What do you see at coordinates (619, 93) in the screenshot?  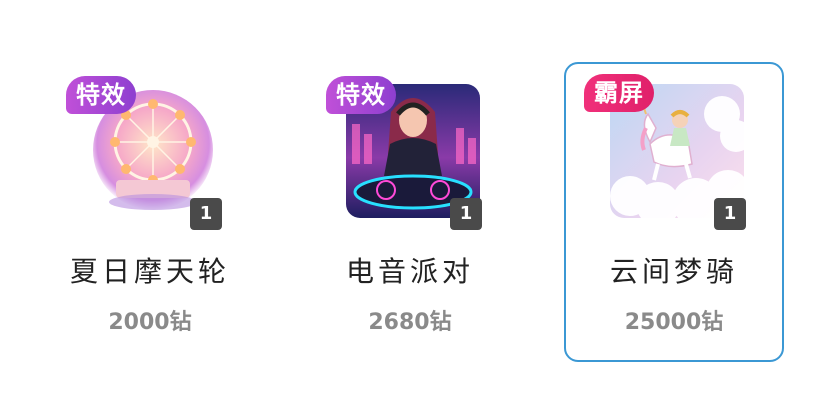 I see `fullscreen-tag: 霸屏` at bounding box center [619, 93].